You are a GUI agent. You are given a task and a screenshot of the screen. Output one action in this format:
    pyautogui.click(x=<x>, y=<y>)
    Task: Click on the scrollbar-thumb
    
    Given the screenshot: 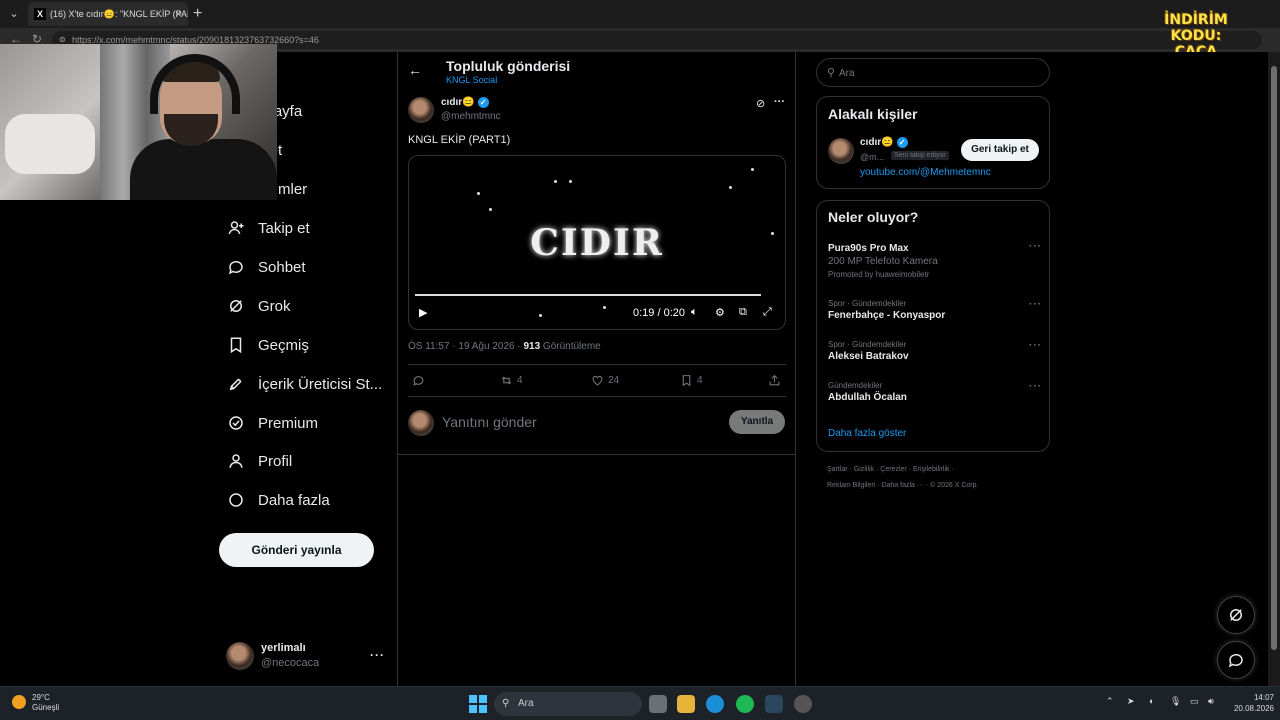 What is the action you would take?
    pyautogui.click(x=1274, y=358)
    